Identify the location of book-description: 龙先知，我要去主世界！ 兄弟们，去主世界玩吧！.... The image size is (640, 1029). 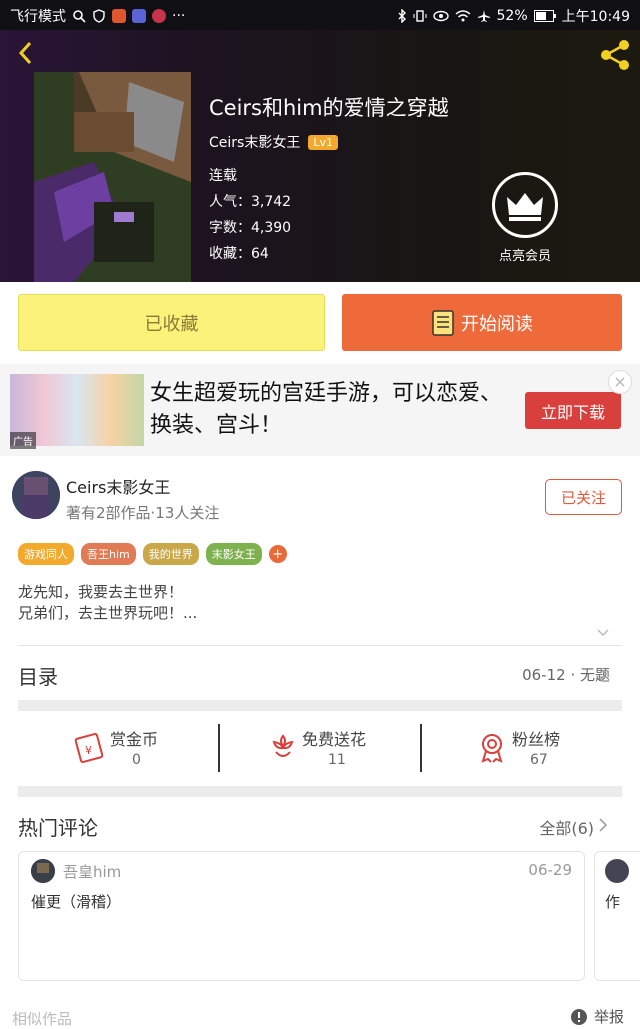
(107, 603).